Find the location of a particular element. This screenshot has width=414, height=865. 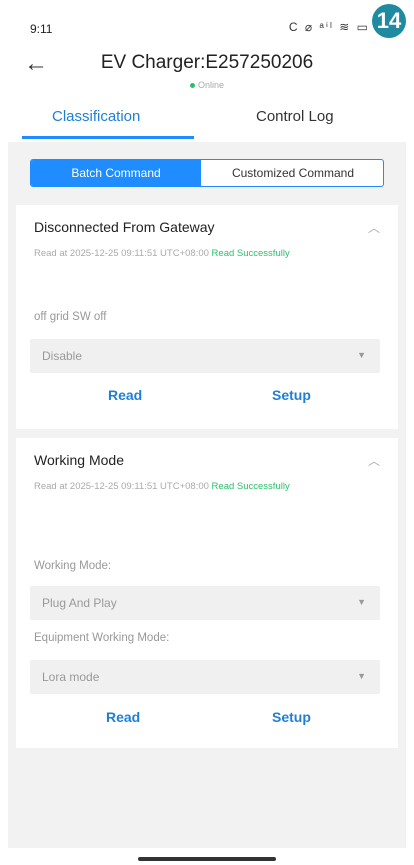

tab-control-log: Control Log is located at coordinates (295, 116).